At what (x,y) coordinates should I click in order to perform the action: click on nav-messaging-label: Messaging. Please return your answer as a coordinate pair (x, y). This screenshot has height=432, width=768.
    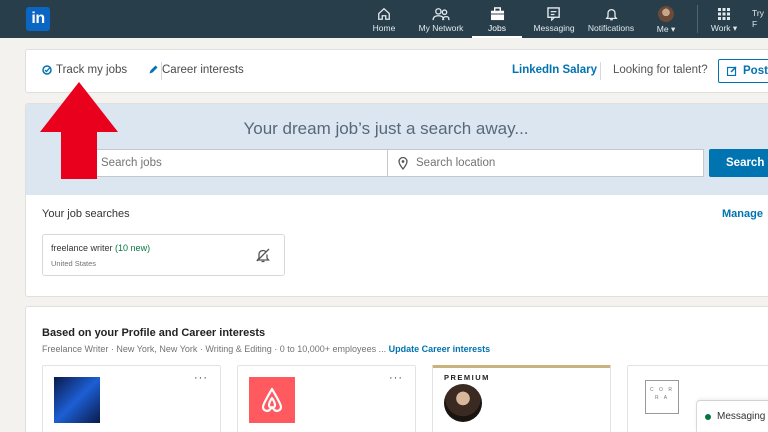
    Looking at the image, I should click on (554, 28).